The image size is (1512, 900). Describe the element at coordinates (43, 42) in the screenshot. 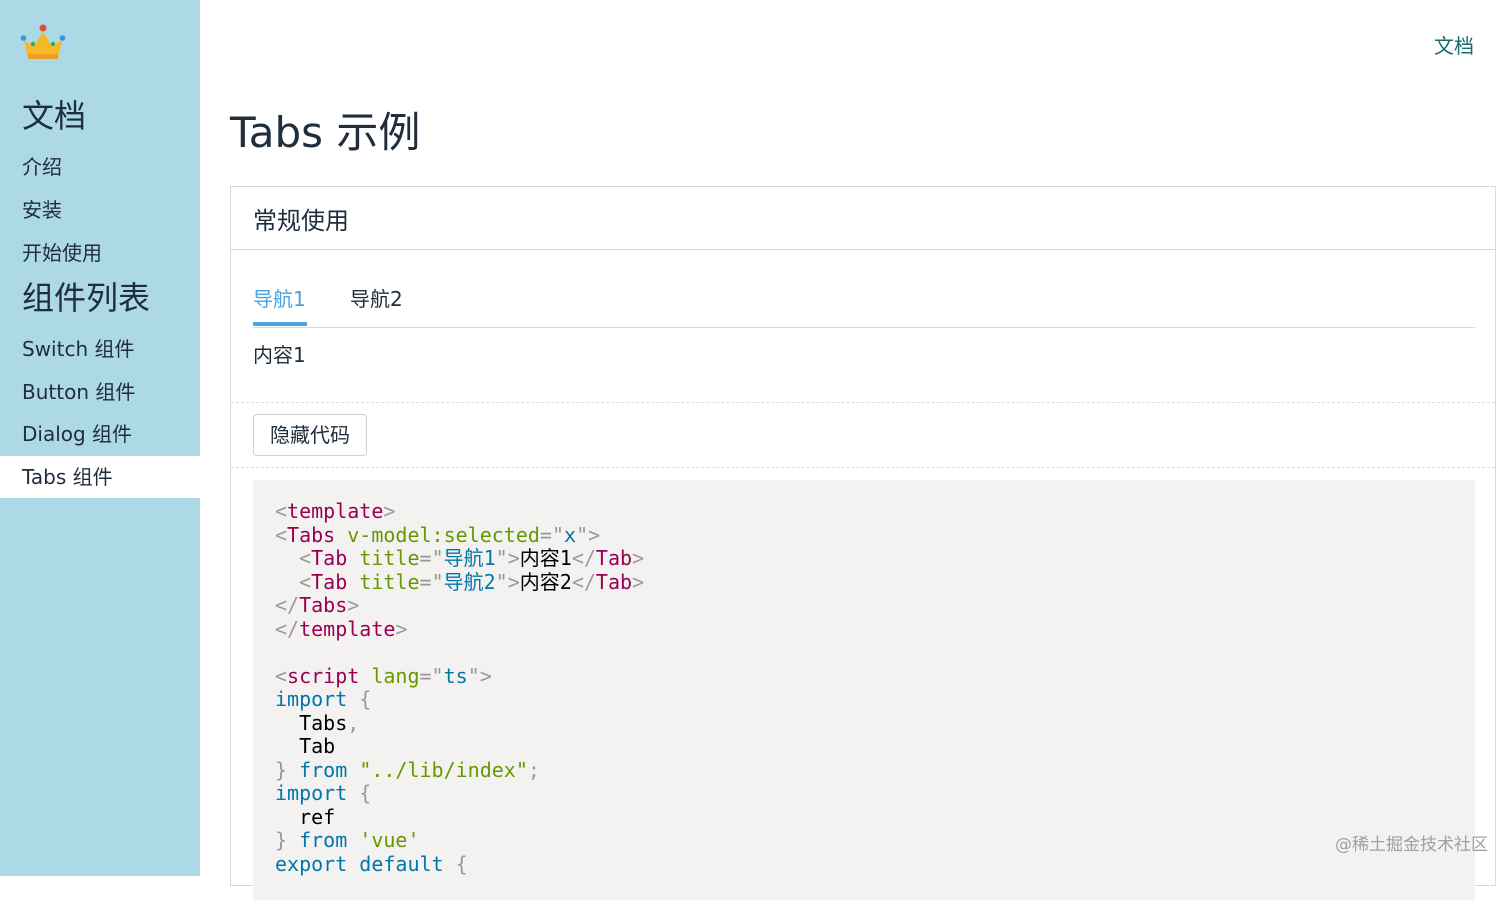

I see `crown-icon` at that location.